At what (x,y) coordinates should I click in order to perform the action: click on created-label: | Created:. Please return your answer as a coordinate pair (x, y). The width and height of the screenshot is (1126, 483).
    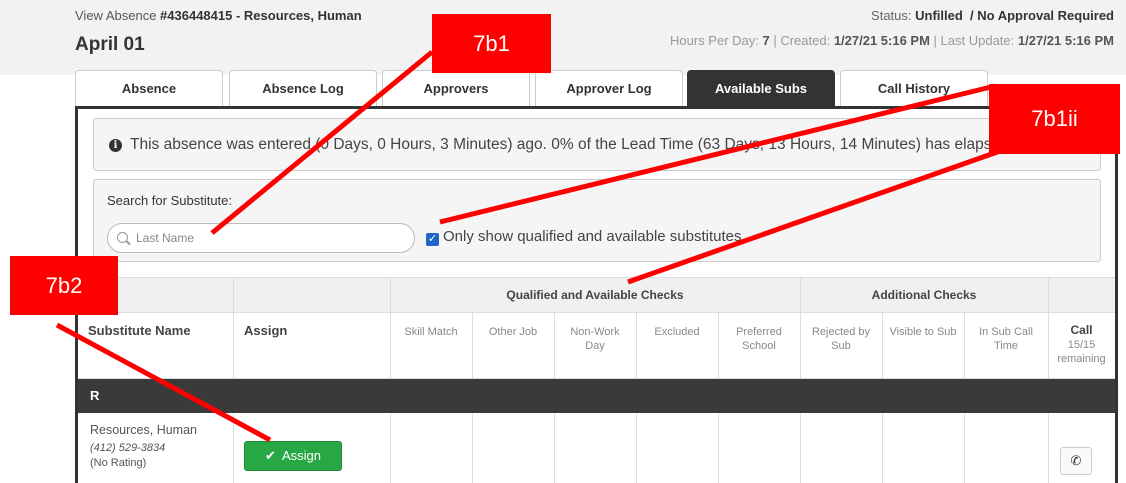
    Looking at the image, I should click on (801, 40).